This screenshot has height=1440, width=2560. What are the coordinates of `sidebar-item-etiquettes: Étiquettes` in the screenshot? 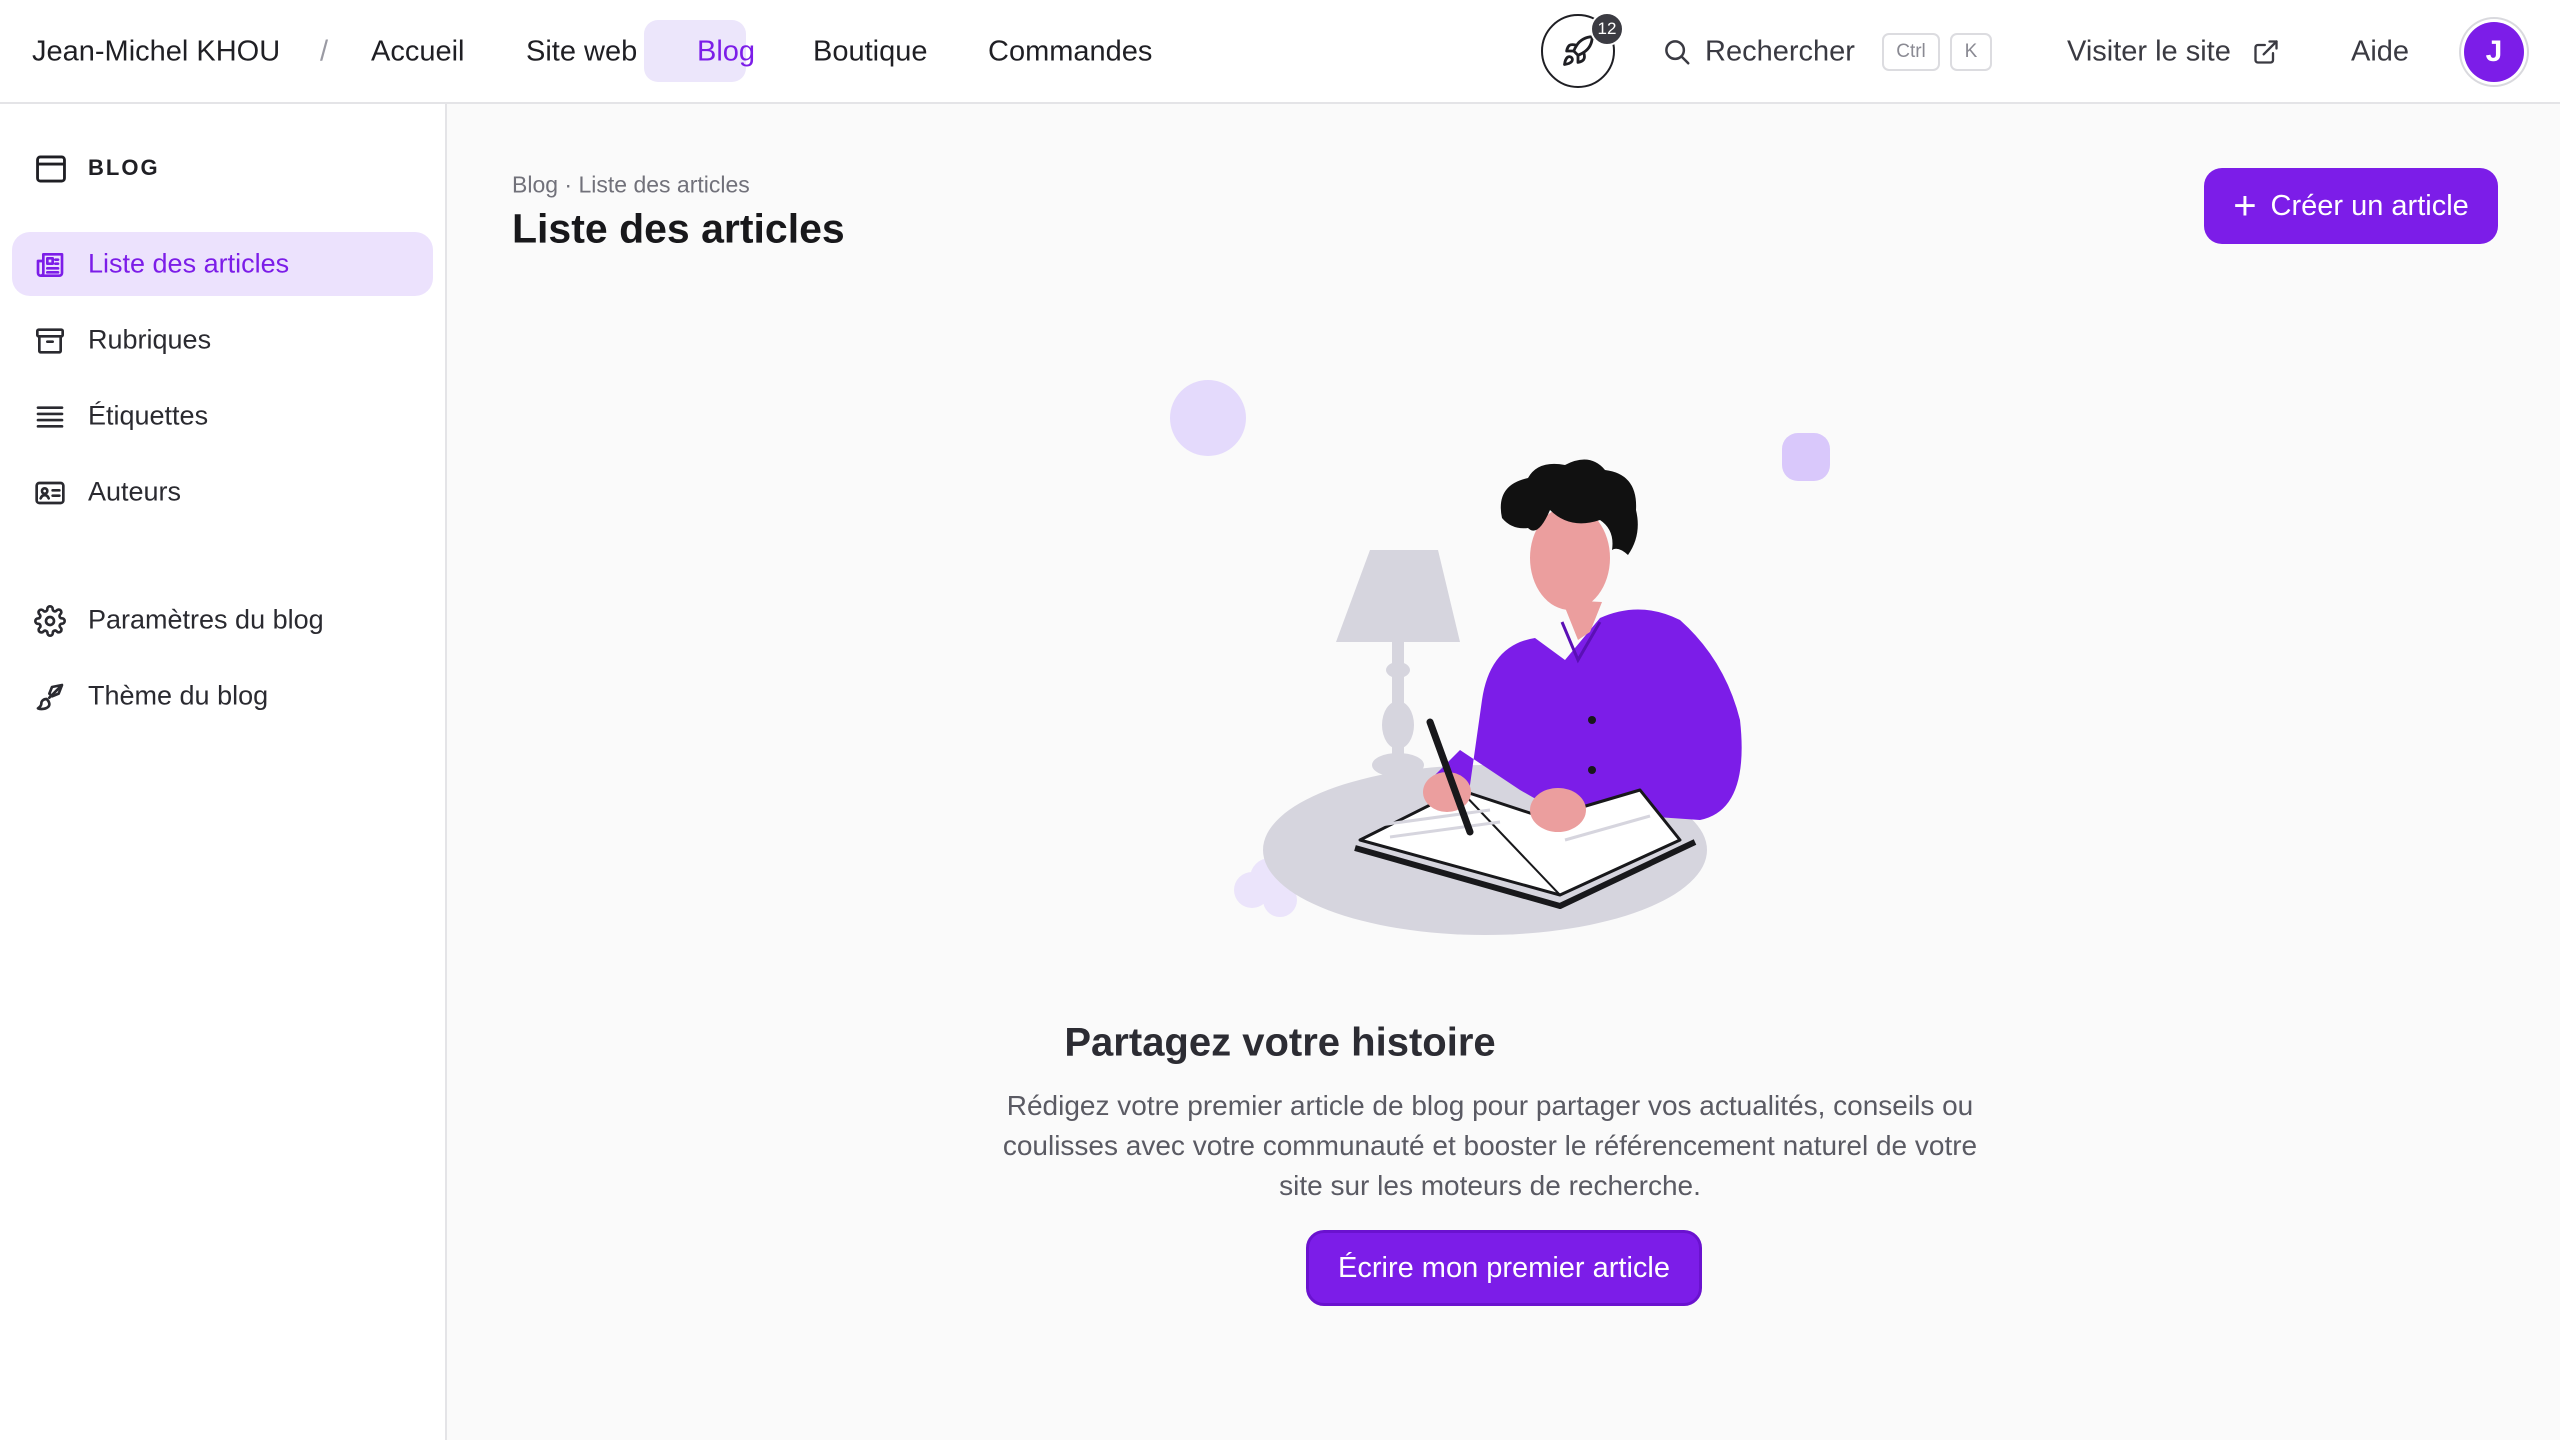 It's located at (222, 416).